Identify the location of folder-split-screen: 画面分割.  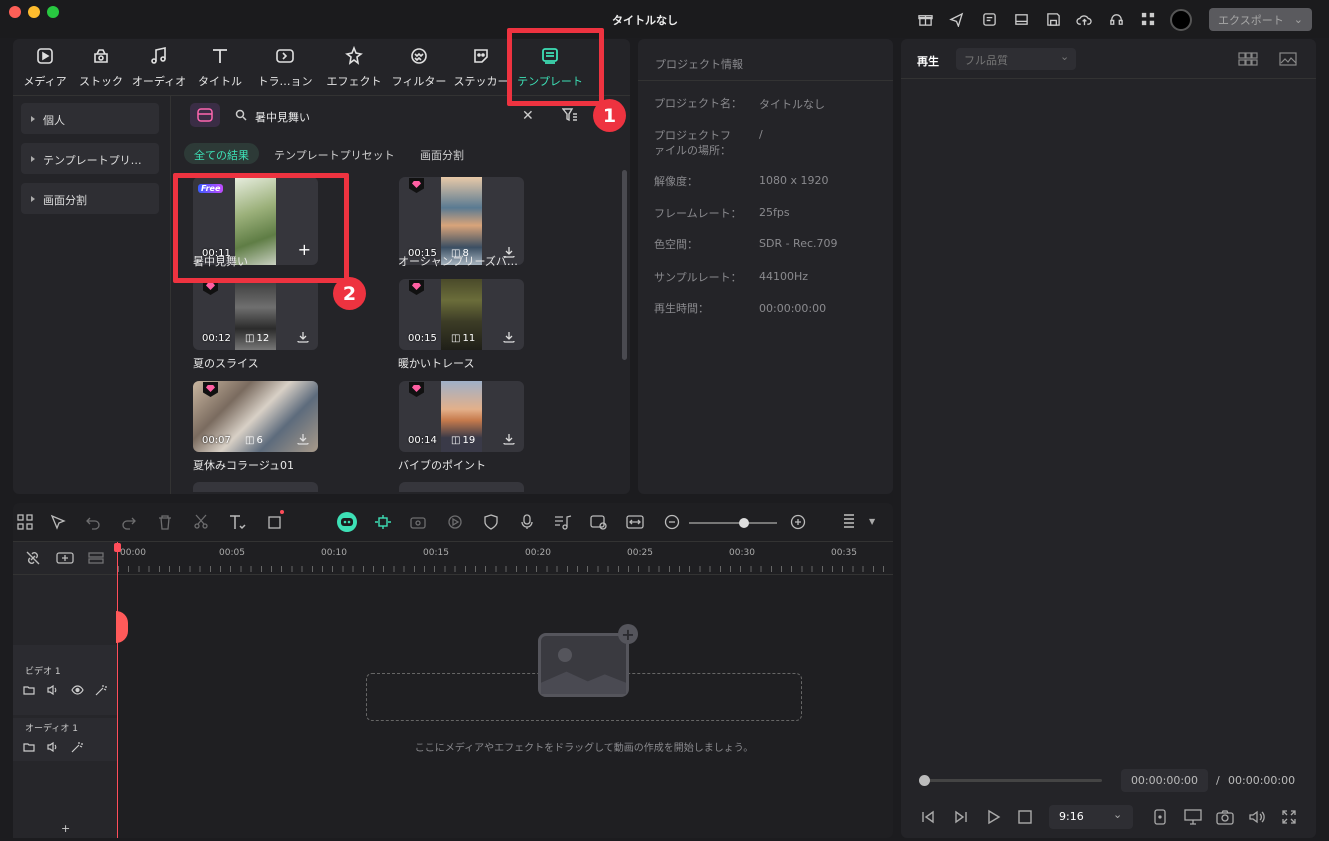
(90, 198).